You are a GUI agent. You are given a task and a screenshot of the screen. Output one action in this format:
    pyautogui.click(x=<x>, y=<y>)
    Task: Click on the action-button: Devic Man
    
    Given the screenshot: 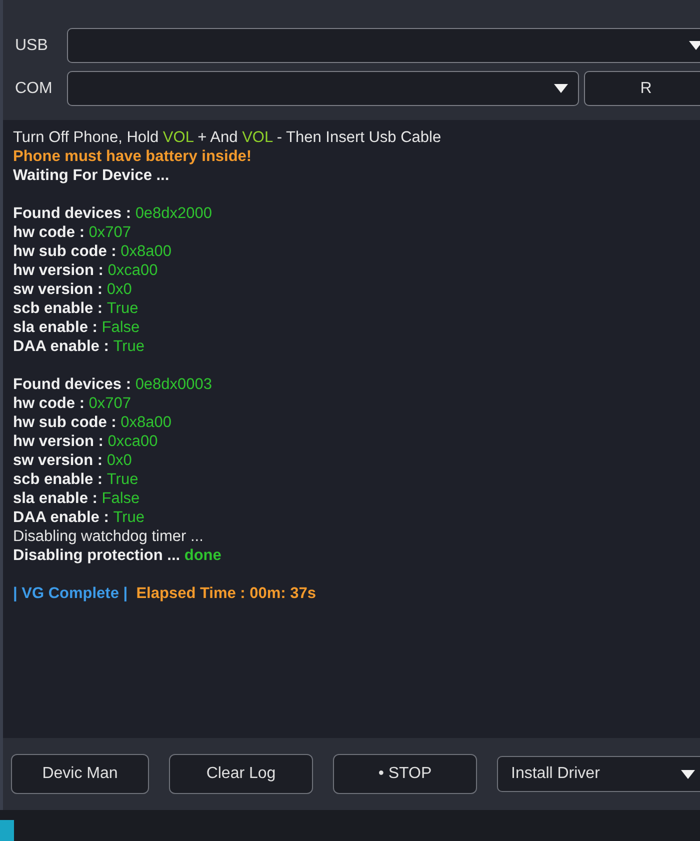 What is the action you would take?
    pyautogui.click(x=80, y=774)
    